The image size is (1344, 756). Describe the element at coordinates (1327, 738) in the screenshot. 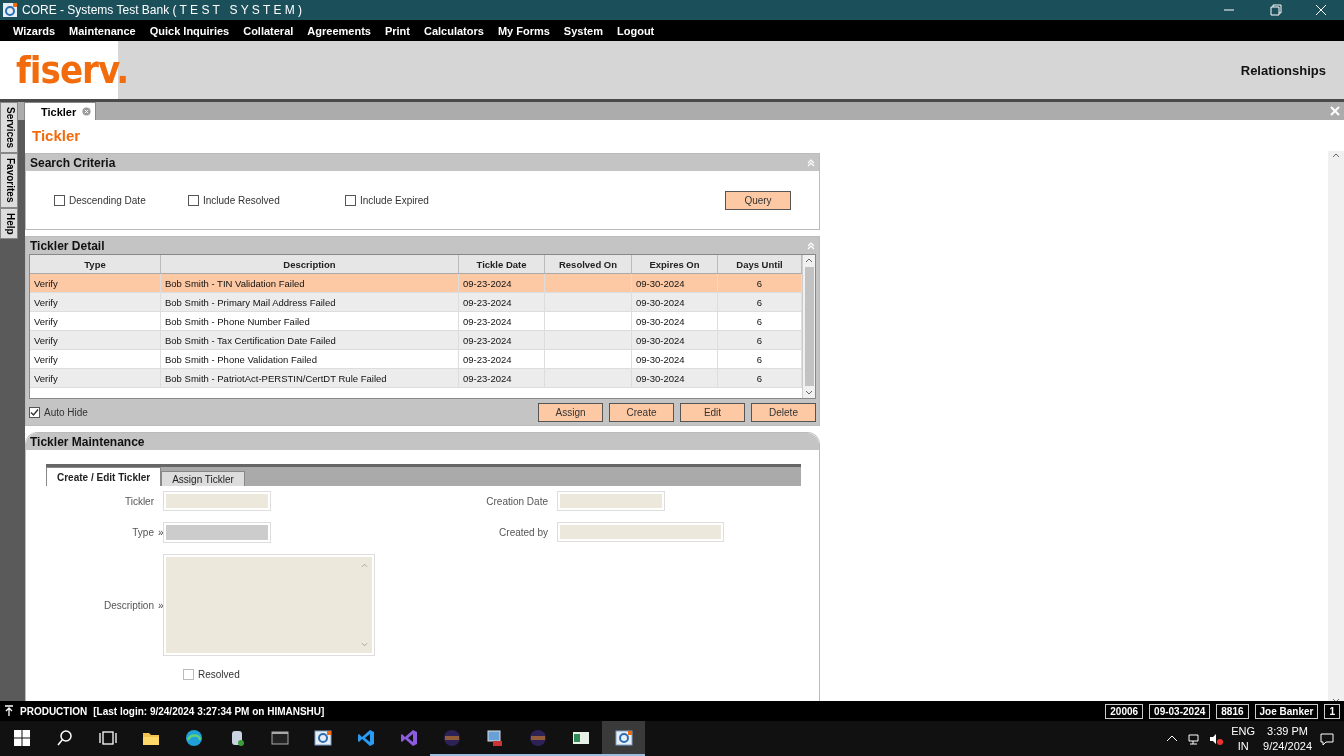

I see `notification-icon` at that location.